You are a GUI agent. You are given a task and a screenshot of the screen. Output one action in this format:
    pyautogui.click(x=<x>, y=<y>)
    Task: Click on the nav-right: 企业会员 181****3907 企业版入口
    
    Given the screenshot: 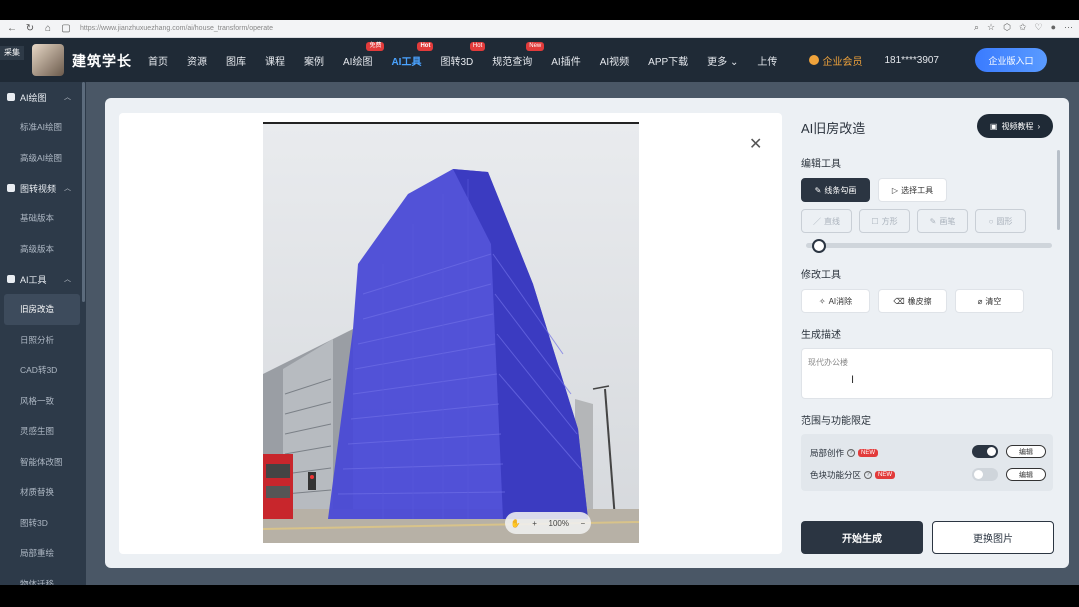 What is the action you would take?
    pyautogui.click(x=943, y=60)
    